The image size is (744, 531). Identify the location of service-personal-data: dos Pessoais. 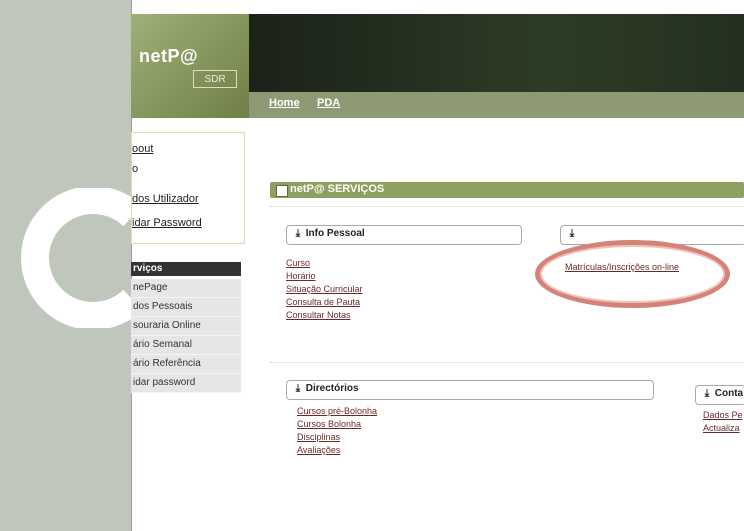
(186, 307).